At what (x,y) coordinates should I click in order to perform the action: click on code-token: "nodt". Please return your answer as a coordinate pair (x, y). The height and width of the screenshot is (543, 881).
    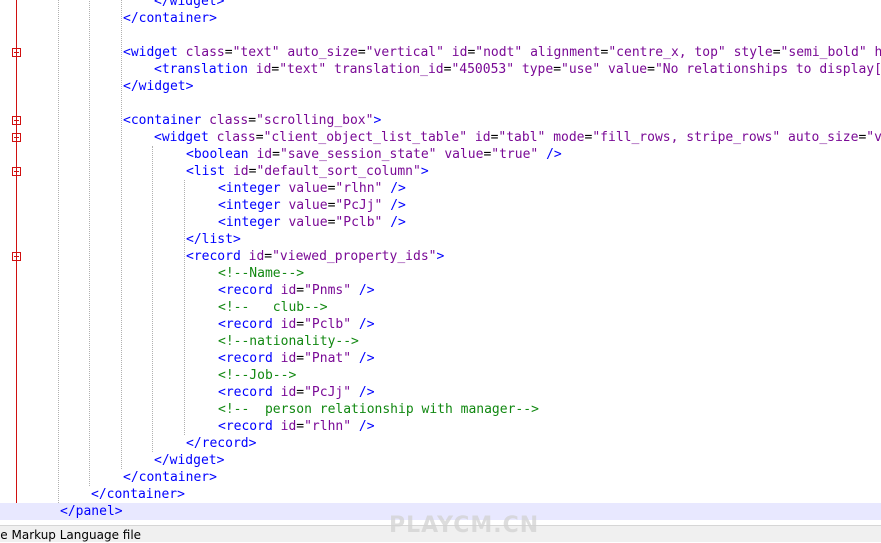
    Looking at the image, I should click on (499, 52).